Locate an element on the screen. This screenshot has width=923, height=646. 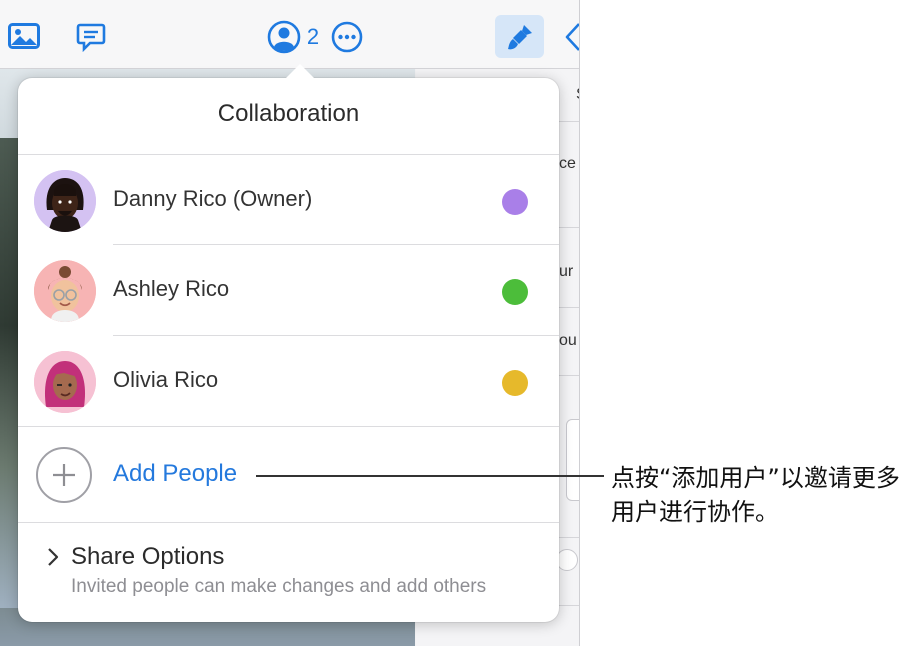
collaboration-button: 2 is located at coordinates (293, 37).